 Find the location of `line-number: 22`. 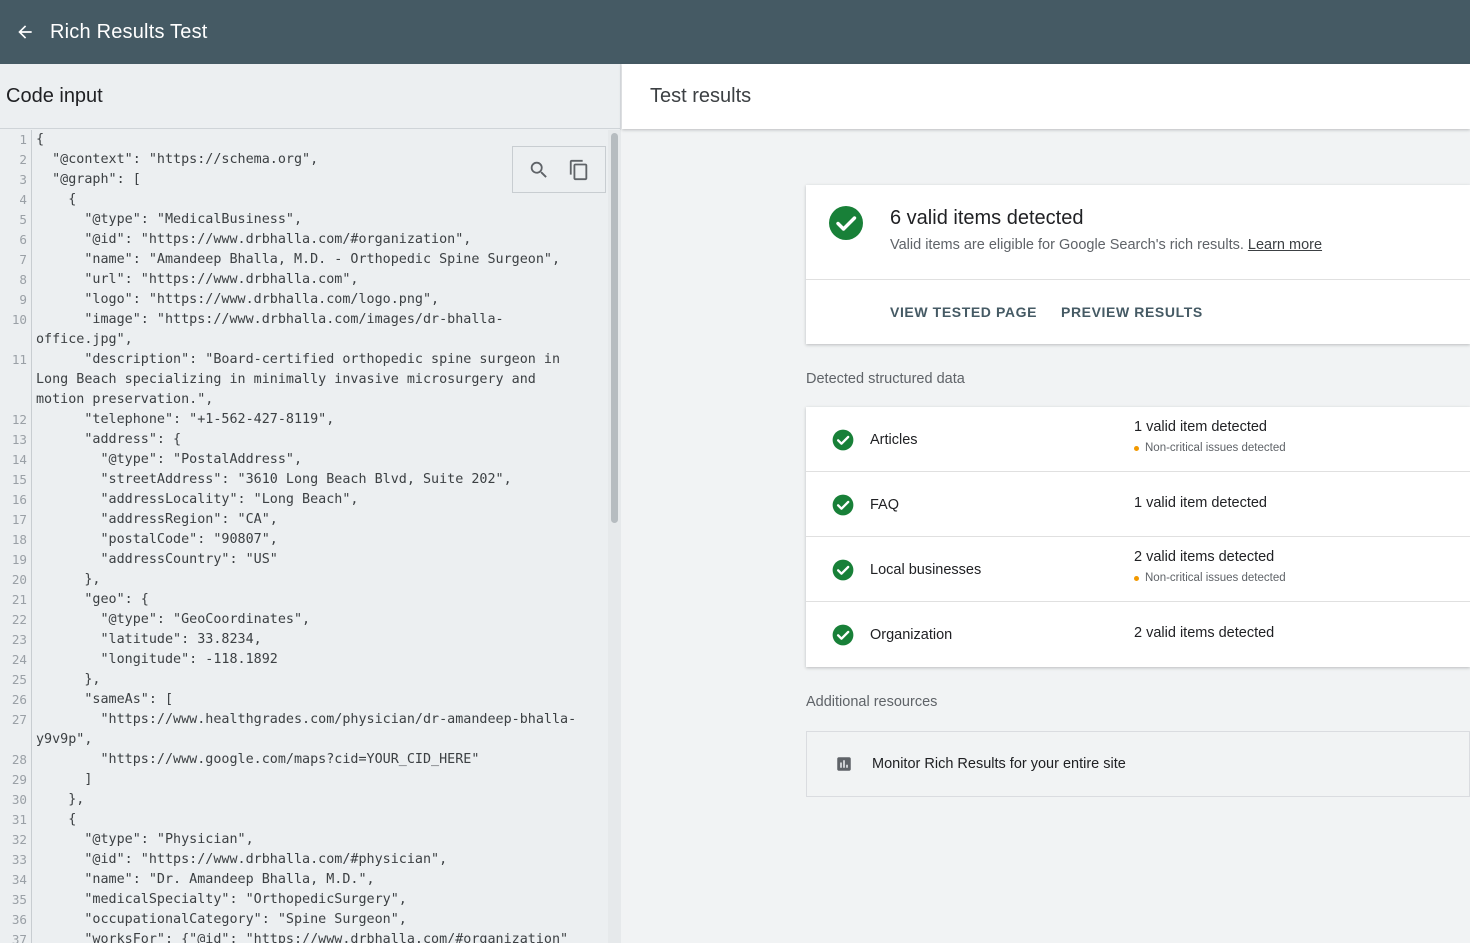

line-number: 22 is located at coordinates (16, 620).